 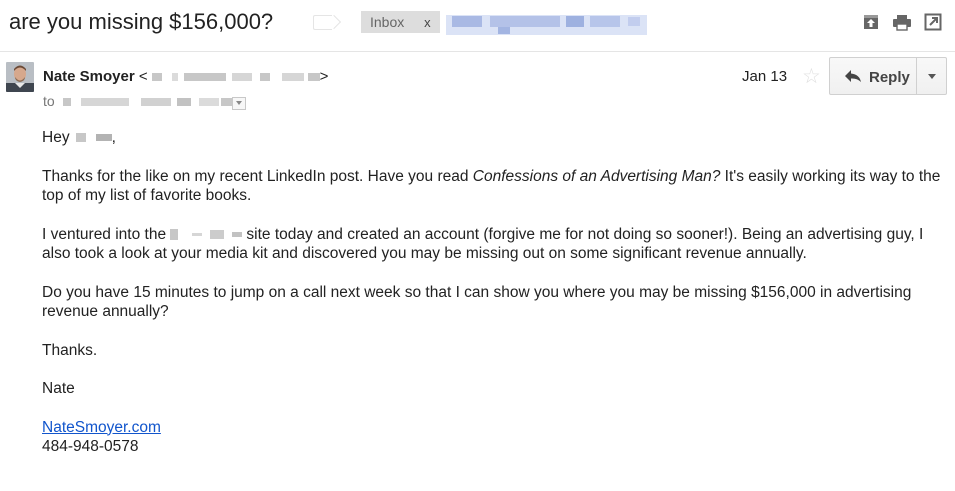 I want to click on subject-bar: are you missing $156,000? Inbox x, so click(x=477, y=25).